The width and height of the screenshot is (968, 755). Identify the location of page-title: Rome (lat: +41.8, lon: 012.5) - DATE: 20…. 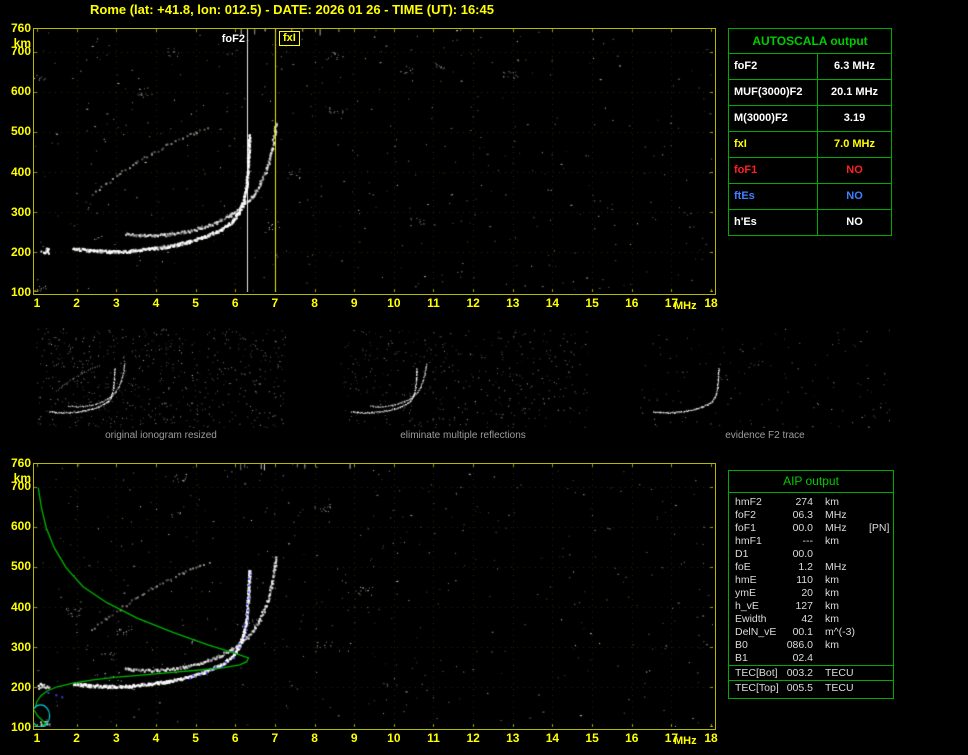
(292, 9).